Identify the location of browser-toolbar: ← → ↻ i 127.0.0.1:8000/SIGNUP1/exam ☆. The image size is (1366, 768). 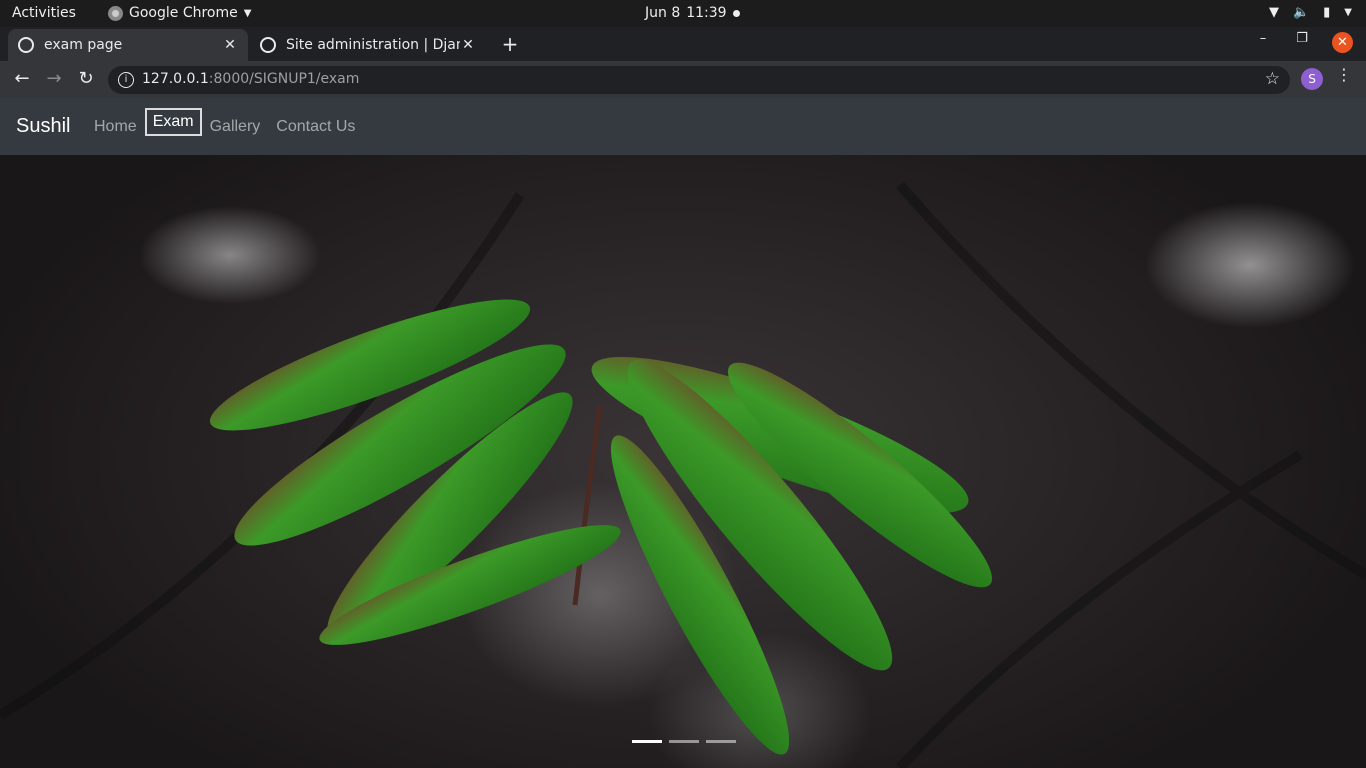
(683, 79).